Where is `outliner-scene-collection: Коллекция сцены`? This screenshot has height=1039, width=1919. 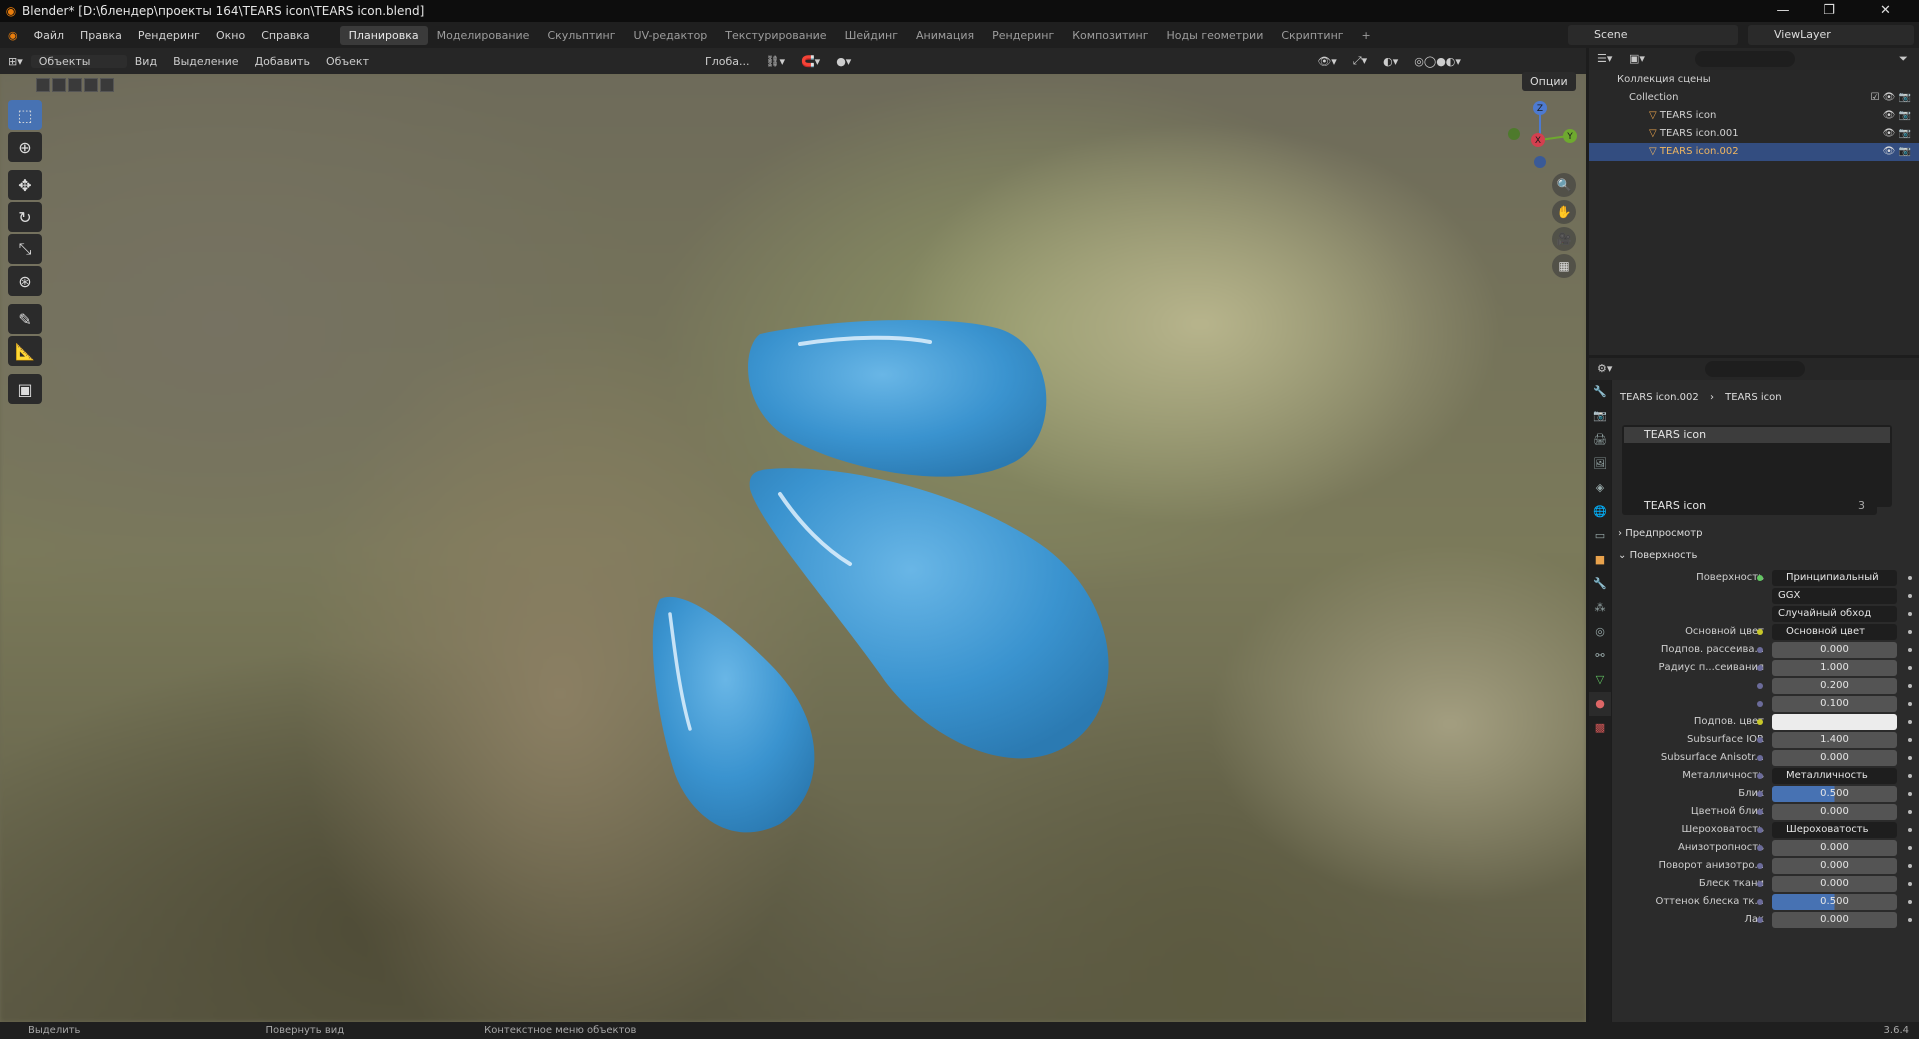
outliner-scene-collection: Коллекция сцены is located at coordinates (1754, 80).